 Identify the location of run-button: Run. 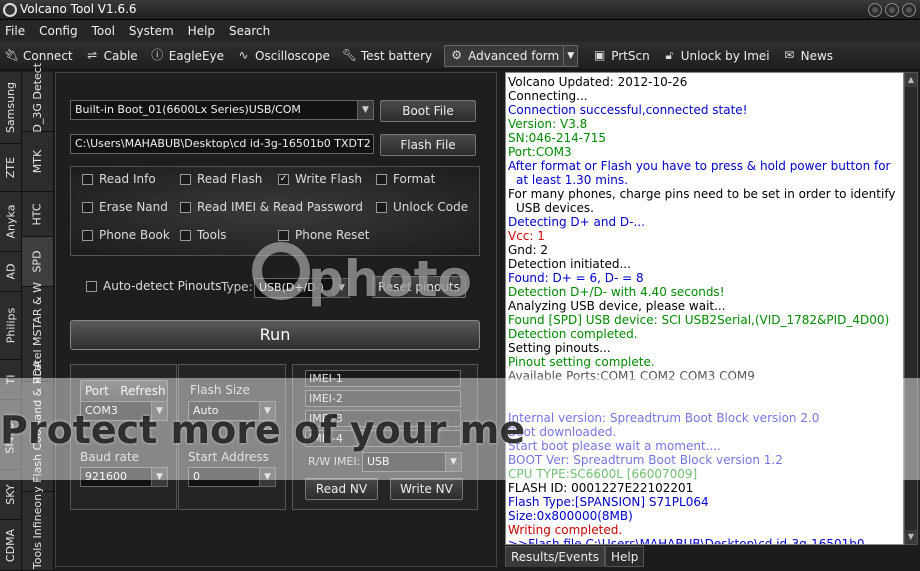
(275, 335).